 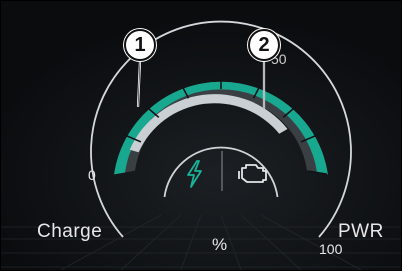 I want to click on callout-marker: 2, so click(x=264, y=45).